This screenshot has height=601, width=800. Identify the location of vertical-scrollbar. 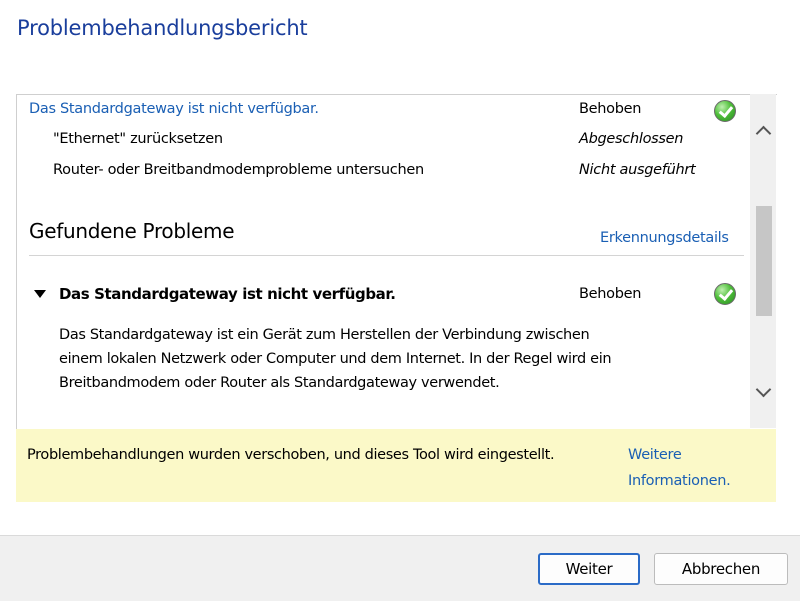
(763, 261).